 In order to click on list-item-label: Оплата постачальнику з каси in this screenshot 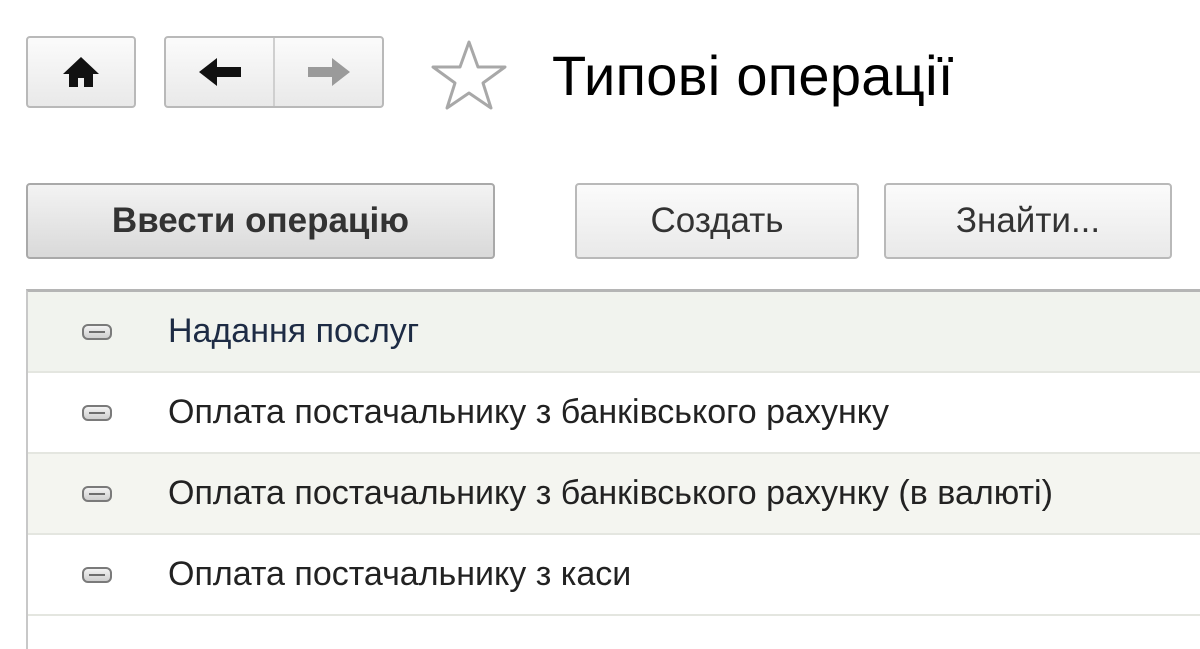, I will do `click(400, 574)`.